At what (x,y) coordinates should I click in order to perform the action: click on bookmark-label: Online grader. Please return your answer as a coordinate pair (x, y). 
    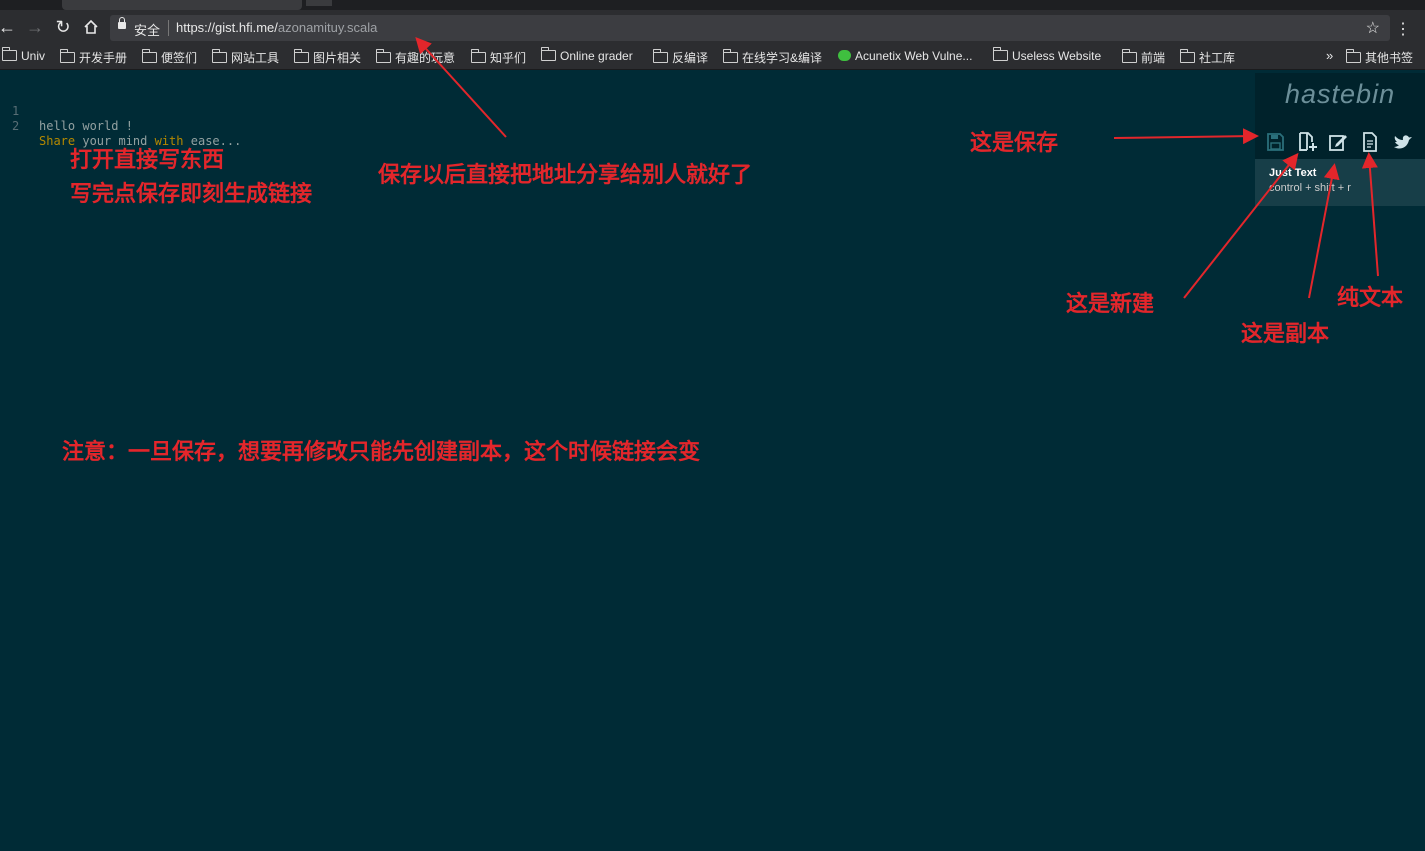
    Looking at the image, I should click on (596, 56).